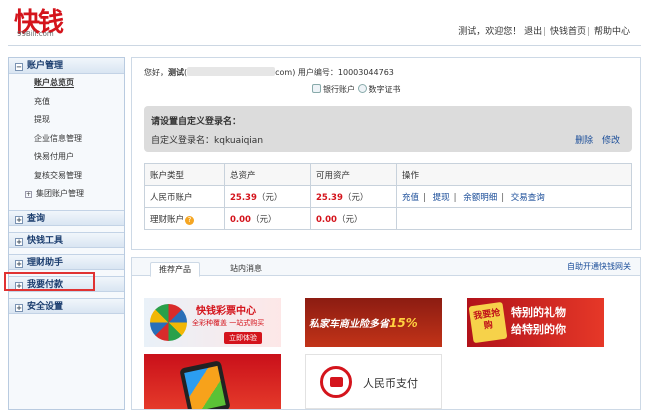 The height and width of the screenshot is (410, 648). Describe the element at coordinates (66, 194) in the screenshot. I see `sidebar-item-group-account: + 集团账户管理` at that location.